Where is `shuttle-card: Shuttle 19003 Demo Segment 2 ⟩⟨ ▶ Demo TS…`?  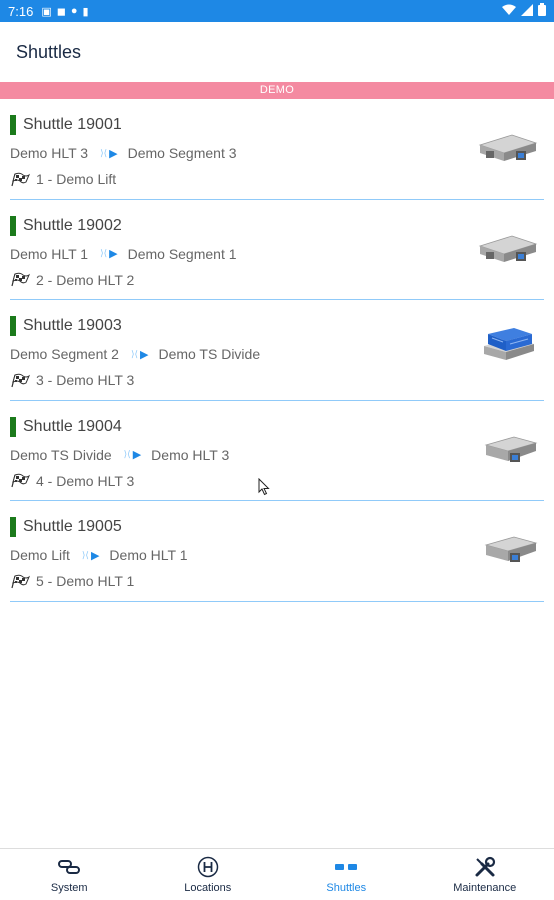
shuttle-card: Shuttle 19003 Demo Segment 2 ⟩⟨ ▶ Demo TS… is located at coordinates (277, 350).